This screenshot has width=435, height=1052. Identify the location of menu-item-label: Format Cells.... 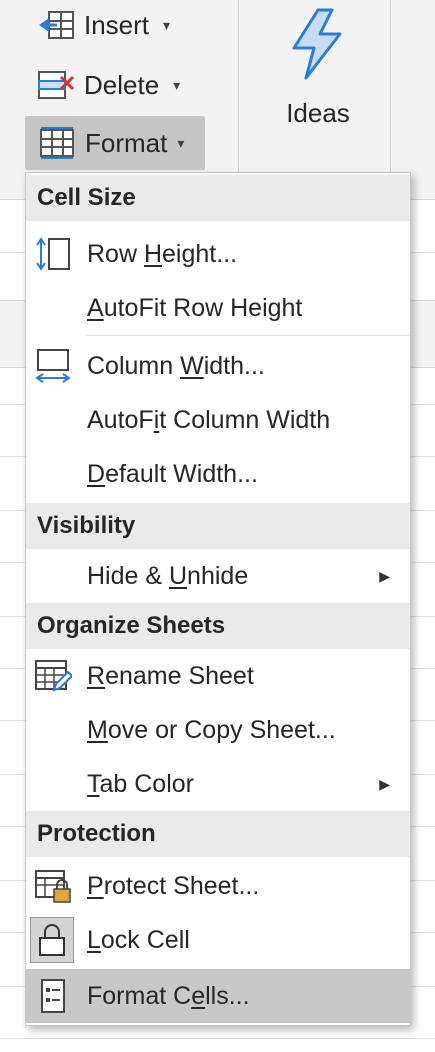
(168, 995).